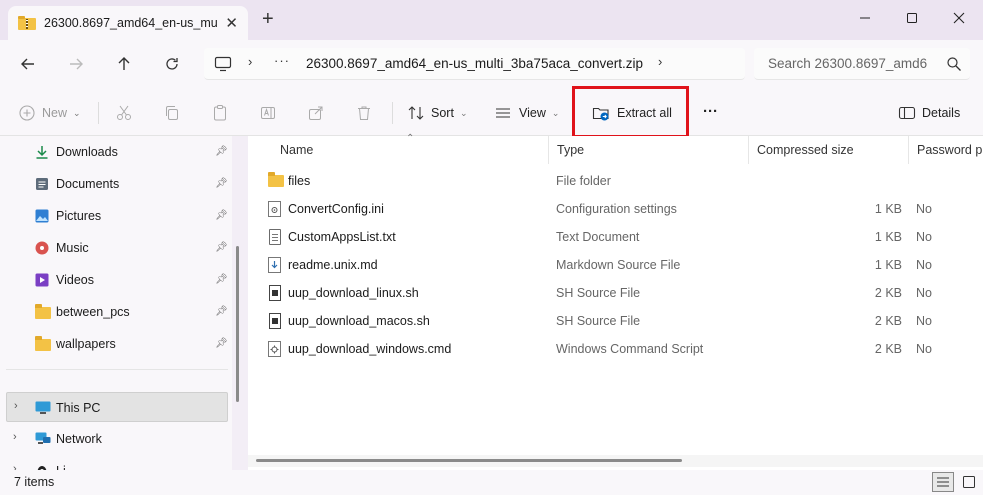 The image size is (983, 495). What do you see at coordinates (98, 113) in the screenshot?
I see `divider` at bounding box center [98, 113].